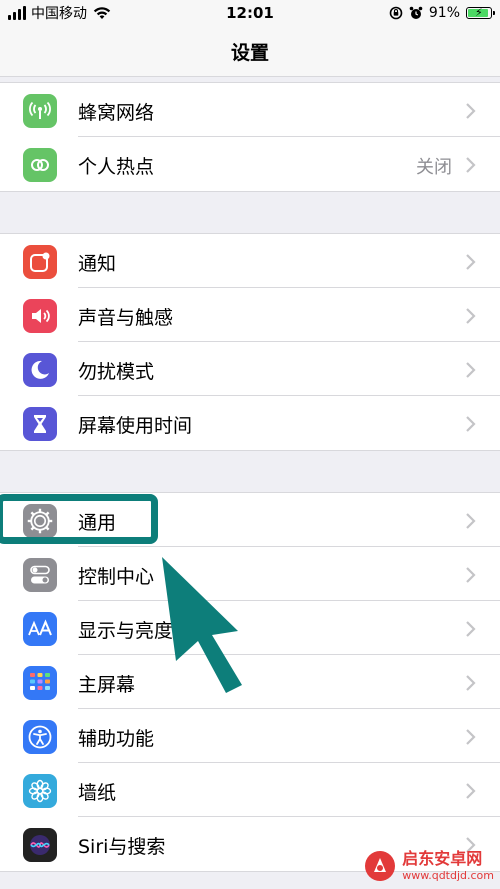  Describe the element at coordinates (250, 736) in the screenshot. I see `settings-row-accessibility: 辅助功能` at that location.